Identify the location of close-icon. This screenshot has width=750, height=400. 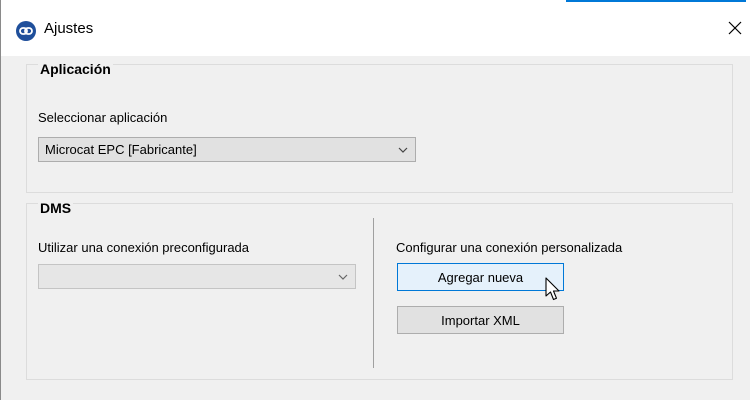
(735, 28).